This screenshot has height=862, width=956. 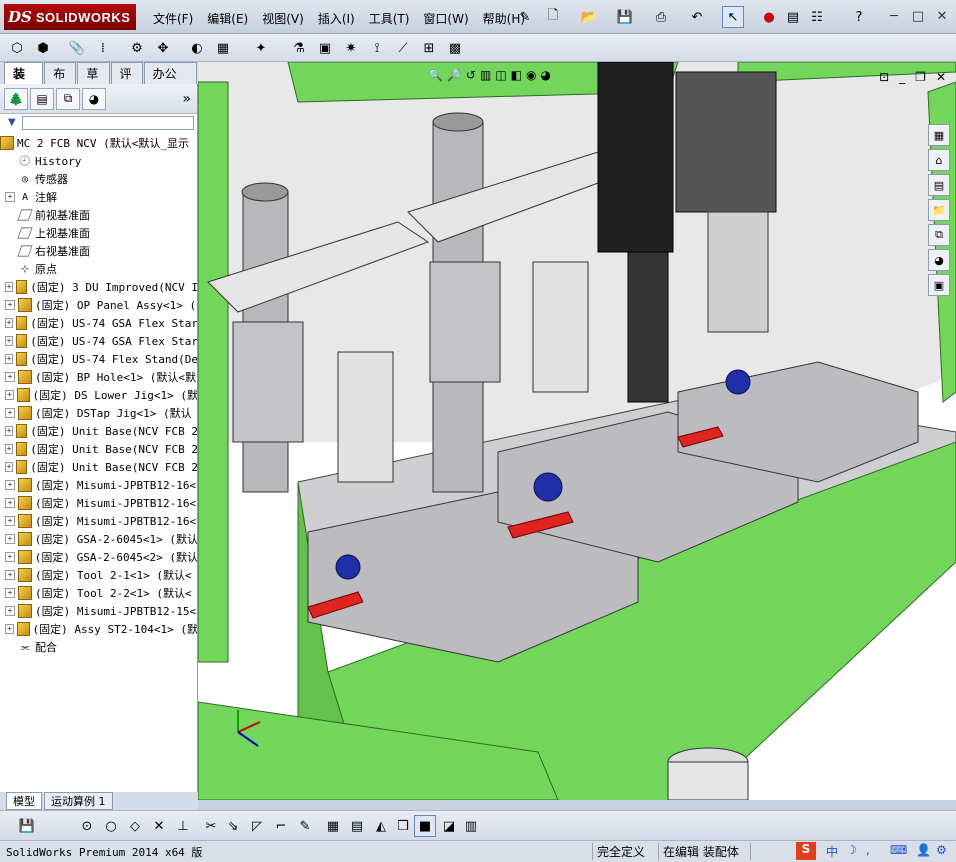 What do you see at coordinates (98, 305) in the screenshot?
I see `tree-item: + (固定) OP Panel Assy<1> (` at bounding box center [98, 305].